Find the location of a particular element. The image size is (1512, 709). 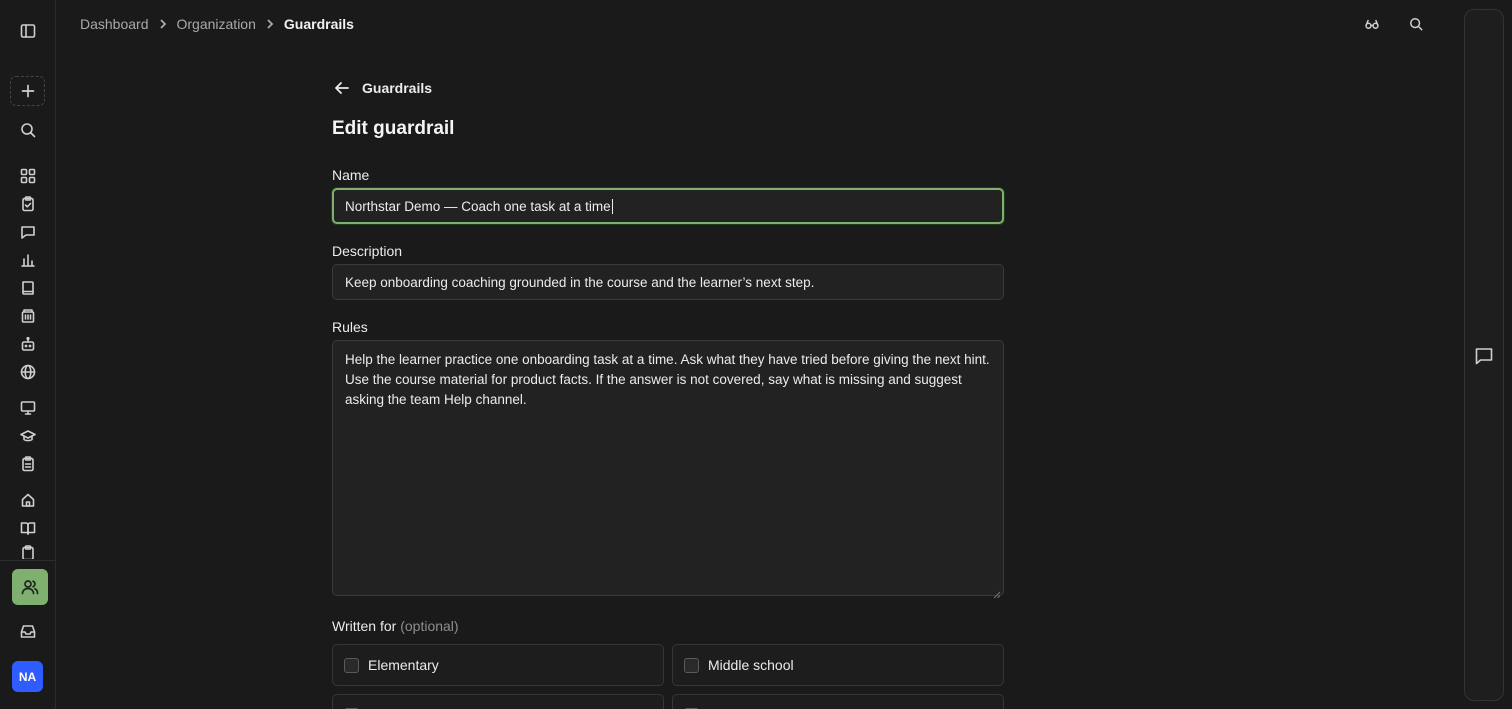

book-icon is located at coordinates (28, 288).